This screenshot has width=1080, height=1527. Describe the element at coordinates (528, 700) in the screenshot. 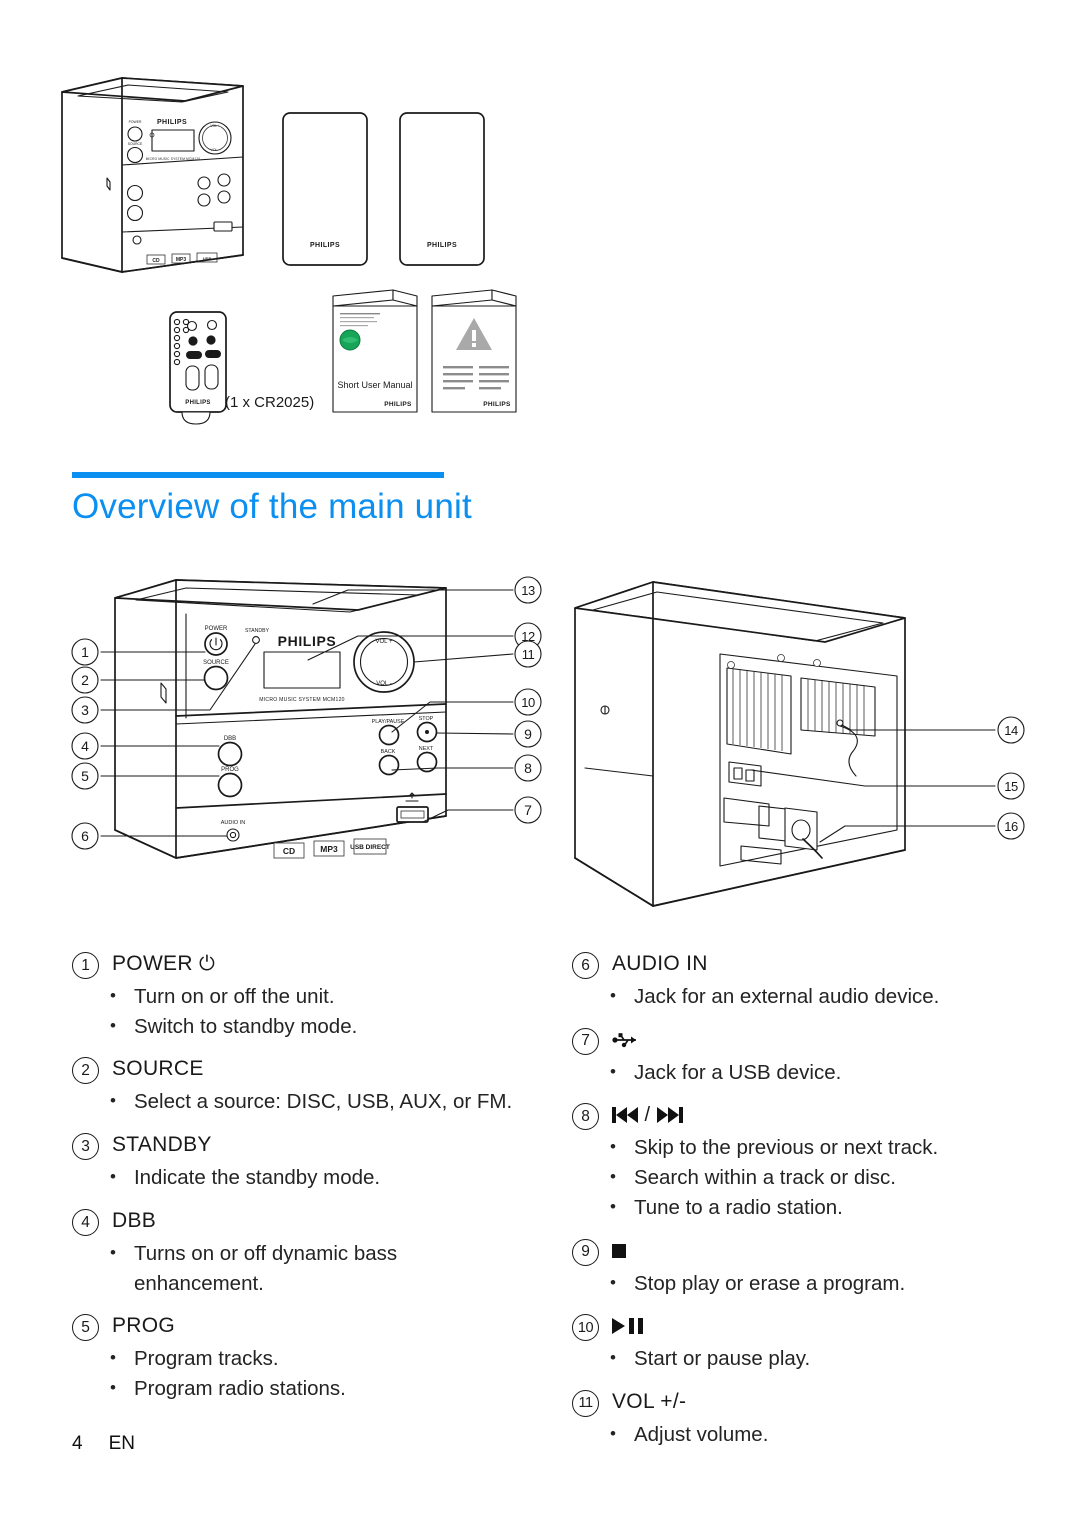

I see `front-callouts-right: 13 12 11 10 9 8 7` at that location.